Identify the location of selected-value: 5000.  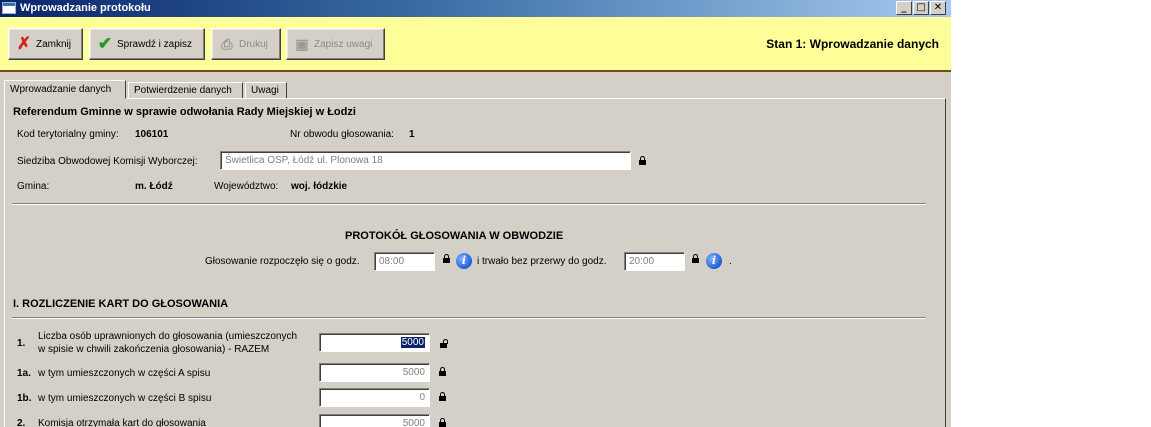
(412, 342).